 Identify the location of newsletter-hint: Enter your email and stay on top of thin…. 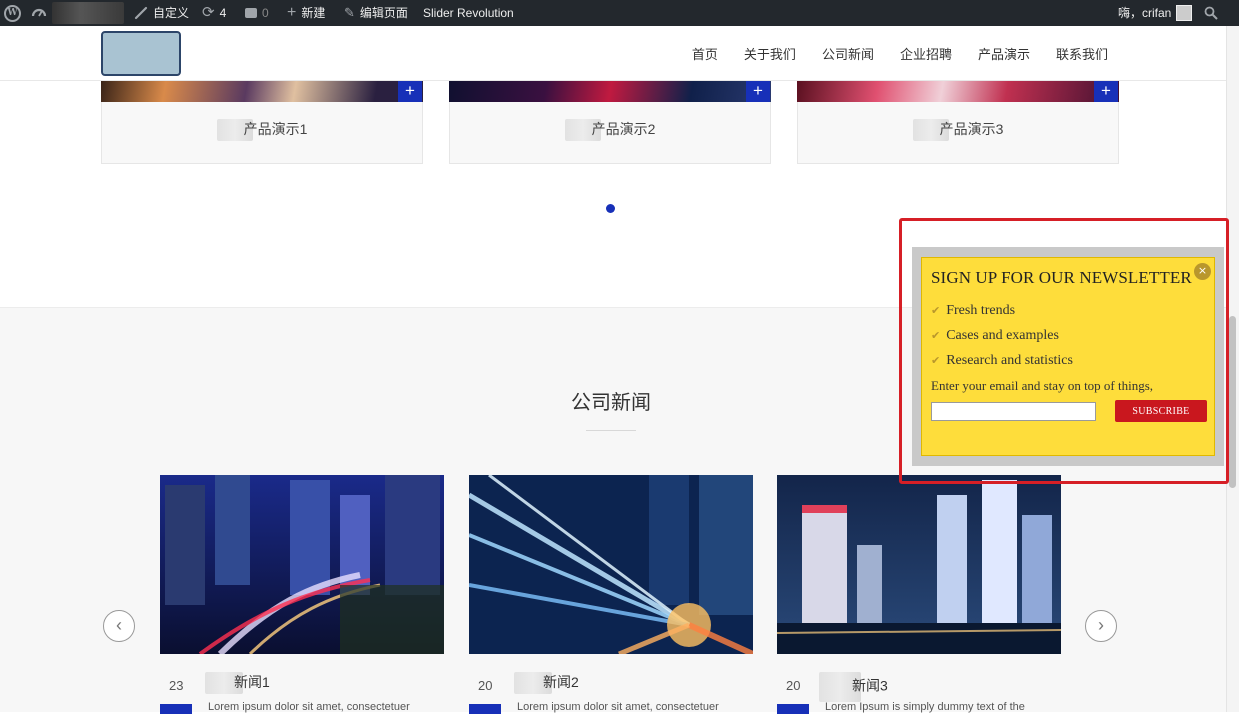
(1042, 385).